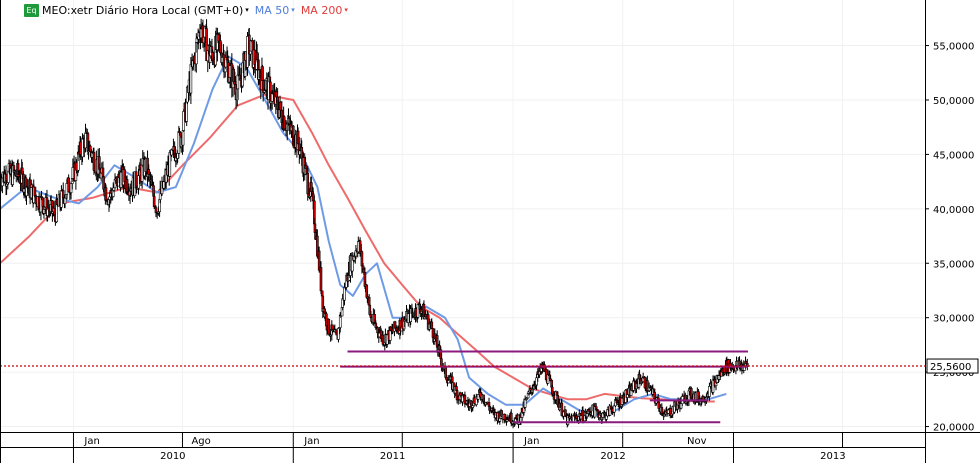 The height and width of the screenshot is (467, 980). I want to click on ma50-legend: MA 50 ▾, so click(275, 10).